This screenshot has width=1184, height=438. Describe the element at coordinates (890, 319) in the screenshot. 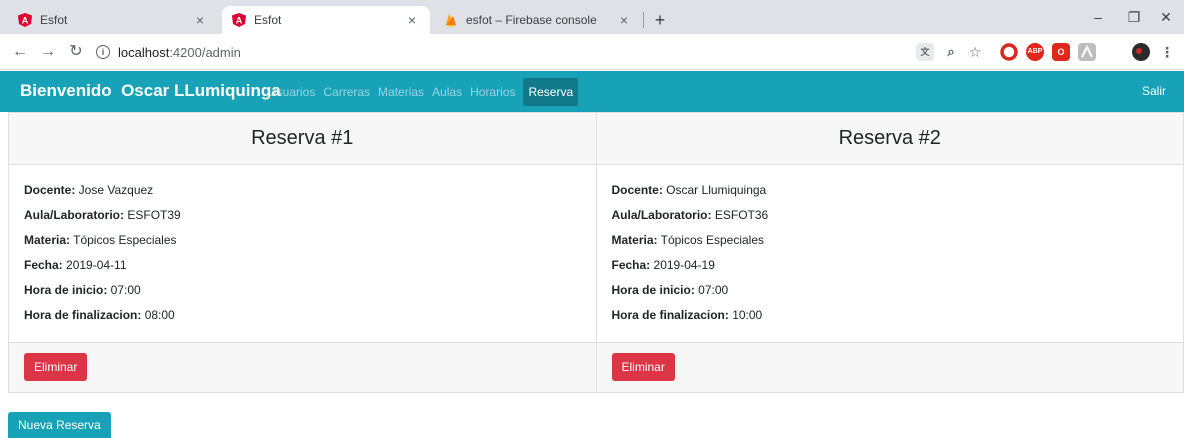

I see `hora-fin-row: Hora de finalizacion: 10:00` at that location.